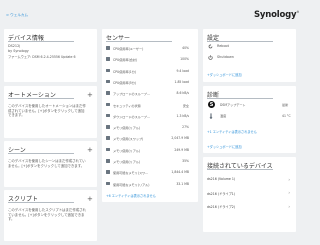 This screenshot has width=320, height=245. What do you see at coordinates (221, 207) in the screenshot?
I see `connected-device-name: ds216 (ドライブ2)` at bounding box center [221, 207].